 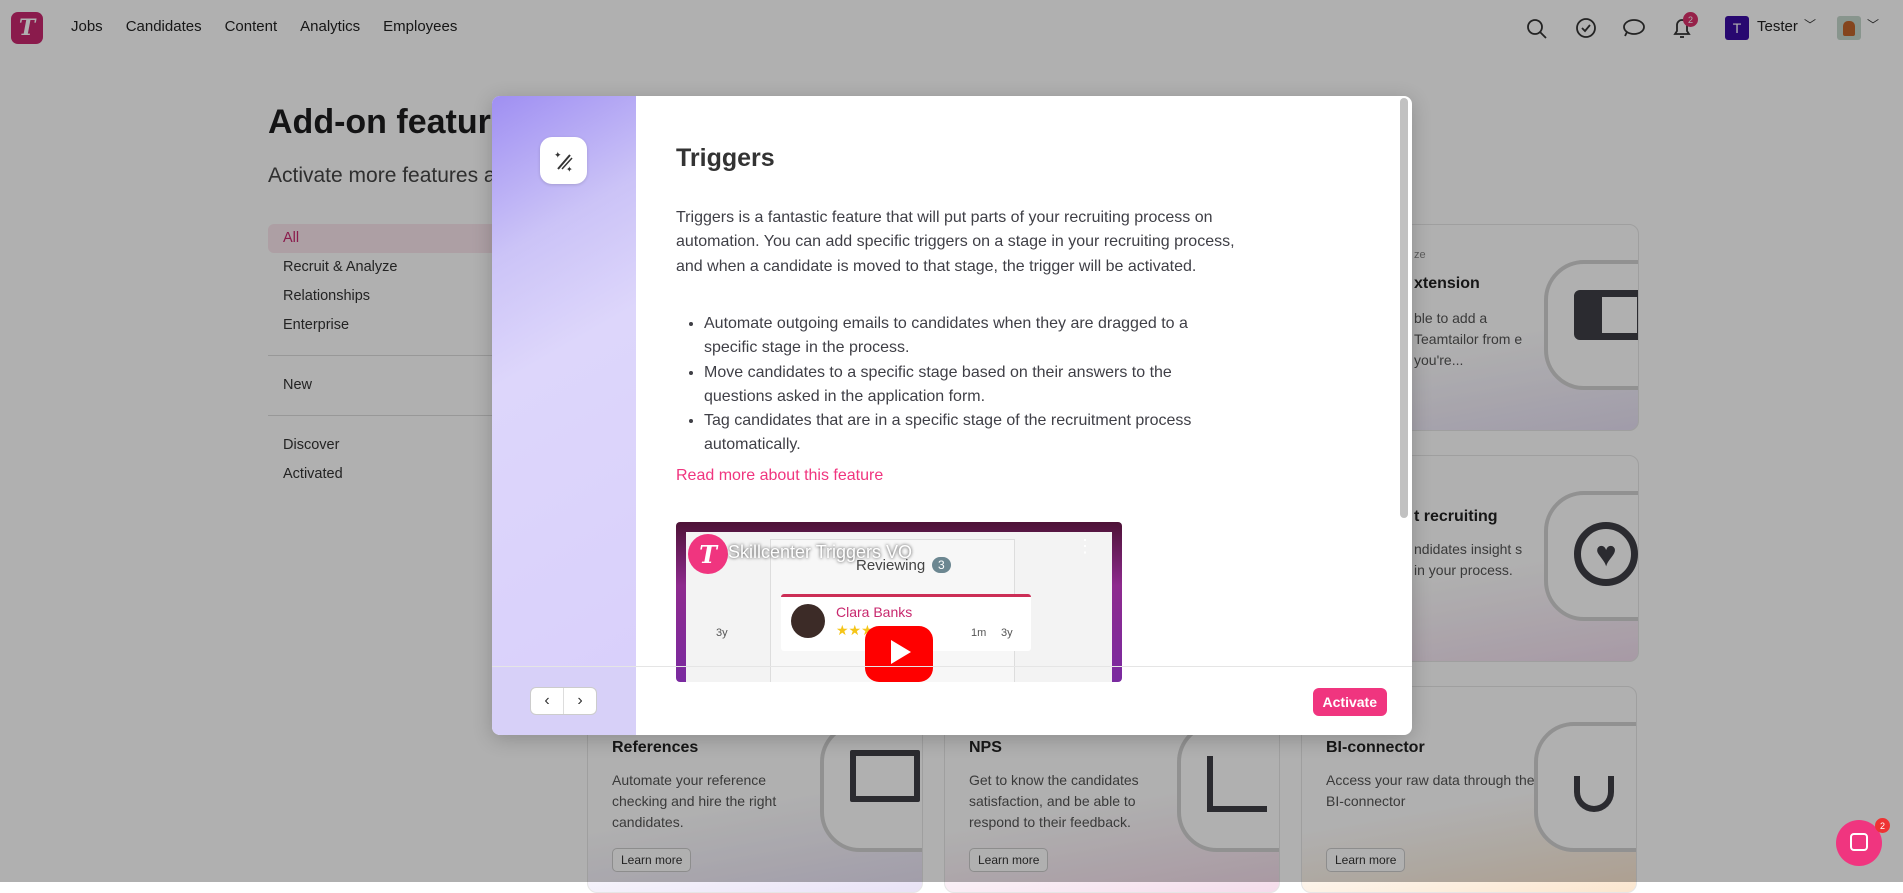 I want to click on modal-title: Triggers, so click(x=725, y=158).